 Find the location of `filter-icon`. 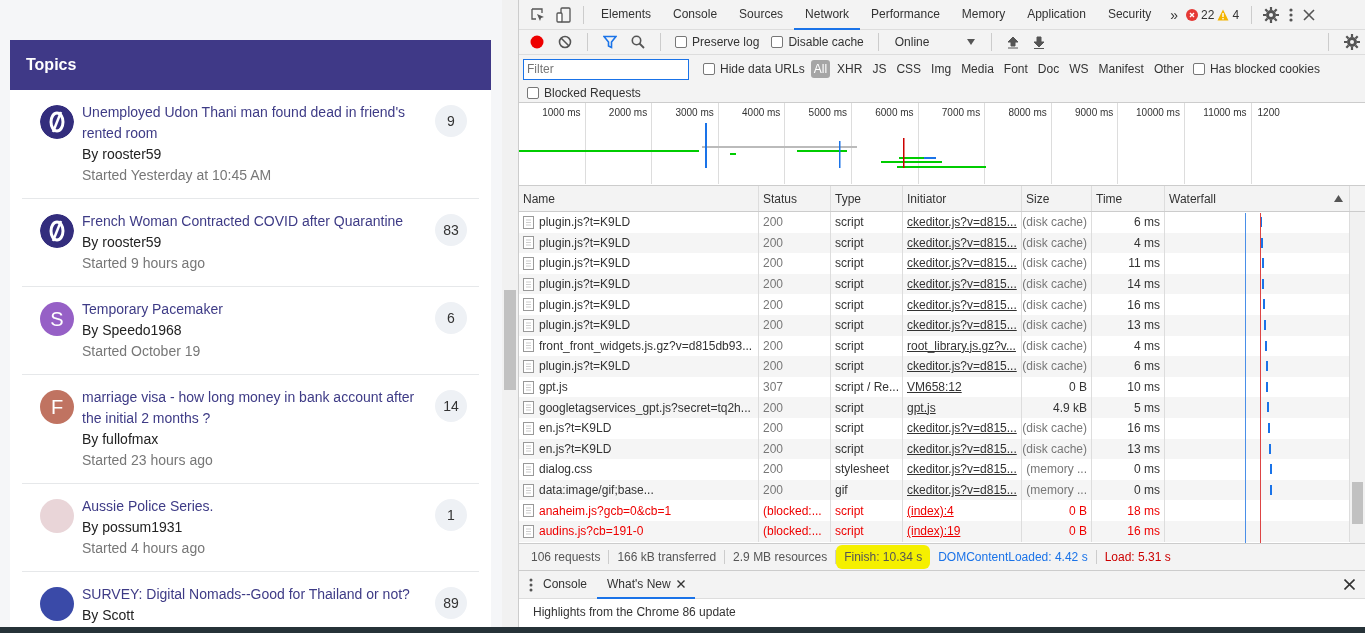

filter-icon is located at coordinates (610, 42).